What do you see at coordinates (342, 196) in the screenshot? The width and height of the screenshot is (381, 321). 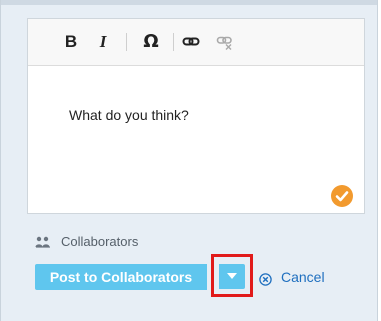 I see `checkmark-icon` at bounding box center [342, 196].